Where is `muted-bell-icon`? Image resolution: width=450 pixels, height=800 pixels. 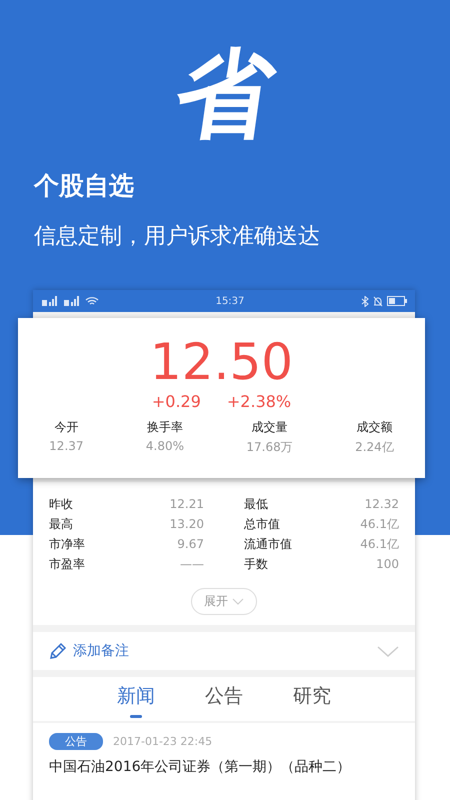 muted-bell-icon is located at coordinates (377, 301).